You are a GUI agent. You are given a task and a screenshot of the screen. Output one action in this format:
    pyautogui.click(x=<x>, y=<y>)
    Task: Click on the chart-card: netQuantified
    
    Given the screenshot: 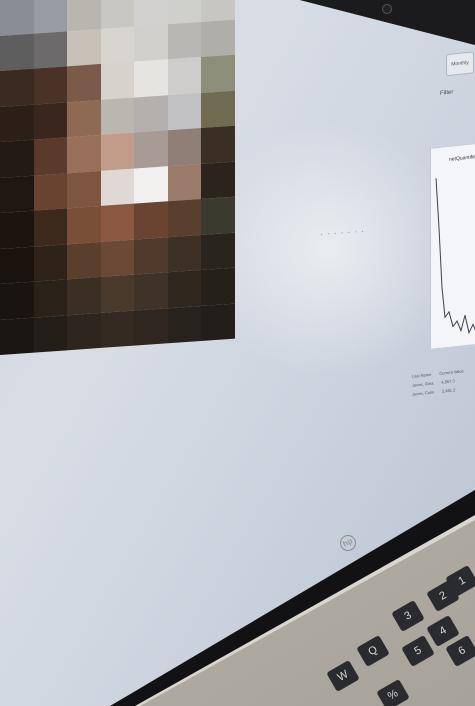 What is the action you would take?
    pyautogui.click(x=452, y=245)
    